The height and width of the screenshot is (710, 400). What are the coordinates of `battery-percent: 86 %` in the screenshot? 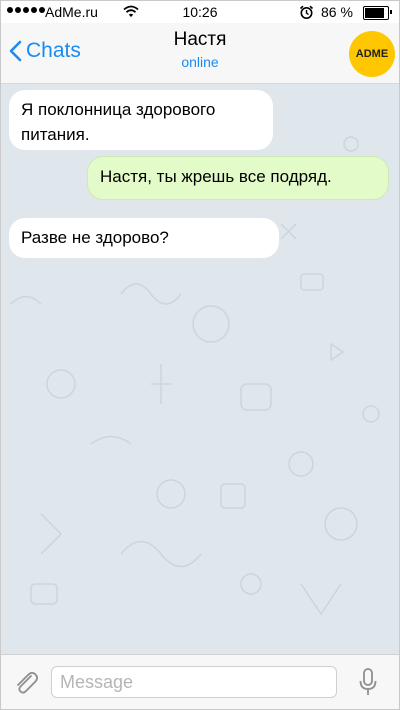 It's located at (337, 12).